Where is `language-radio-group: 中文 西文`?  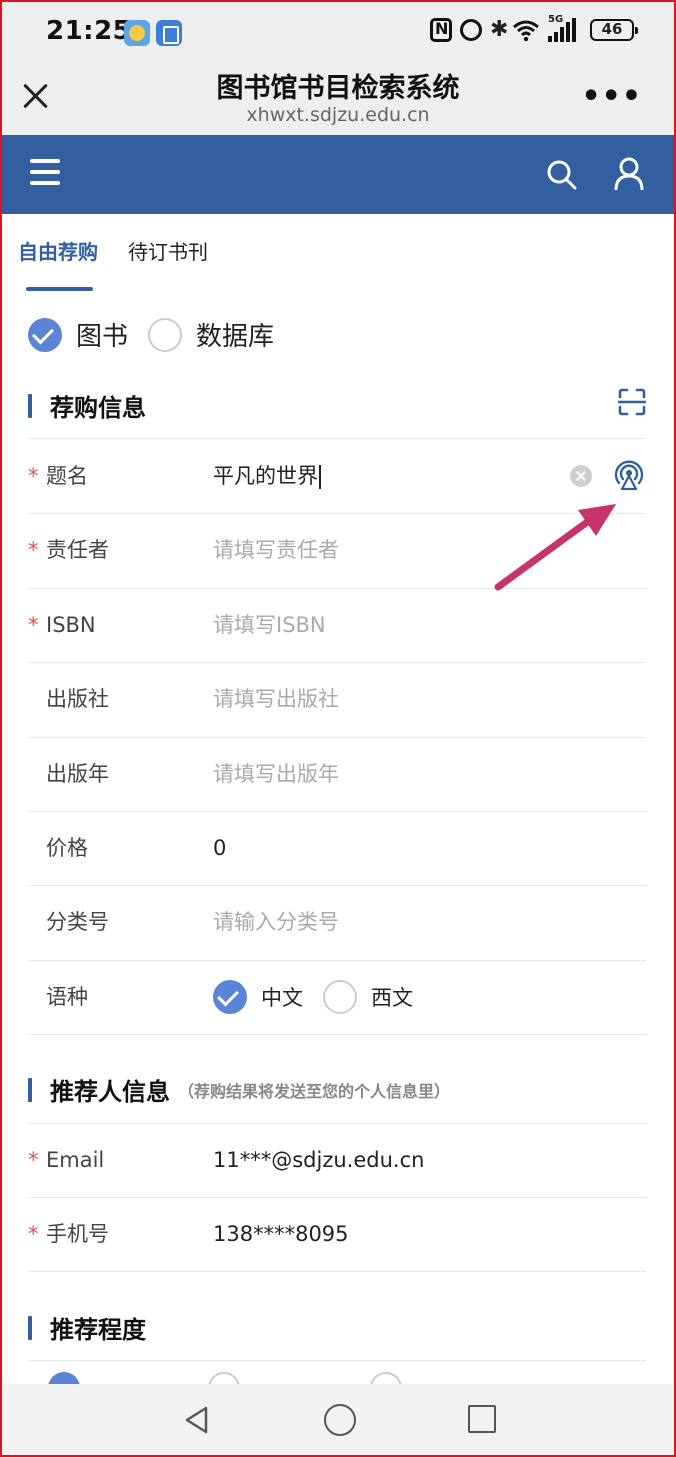
language-radio-group: 中文 西文 is located at coordinates (313, 997).